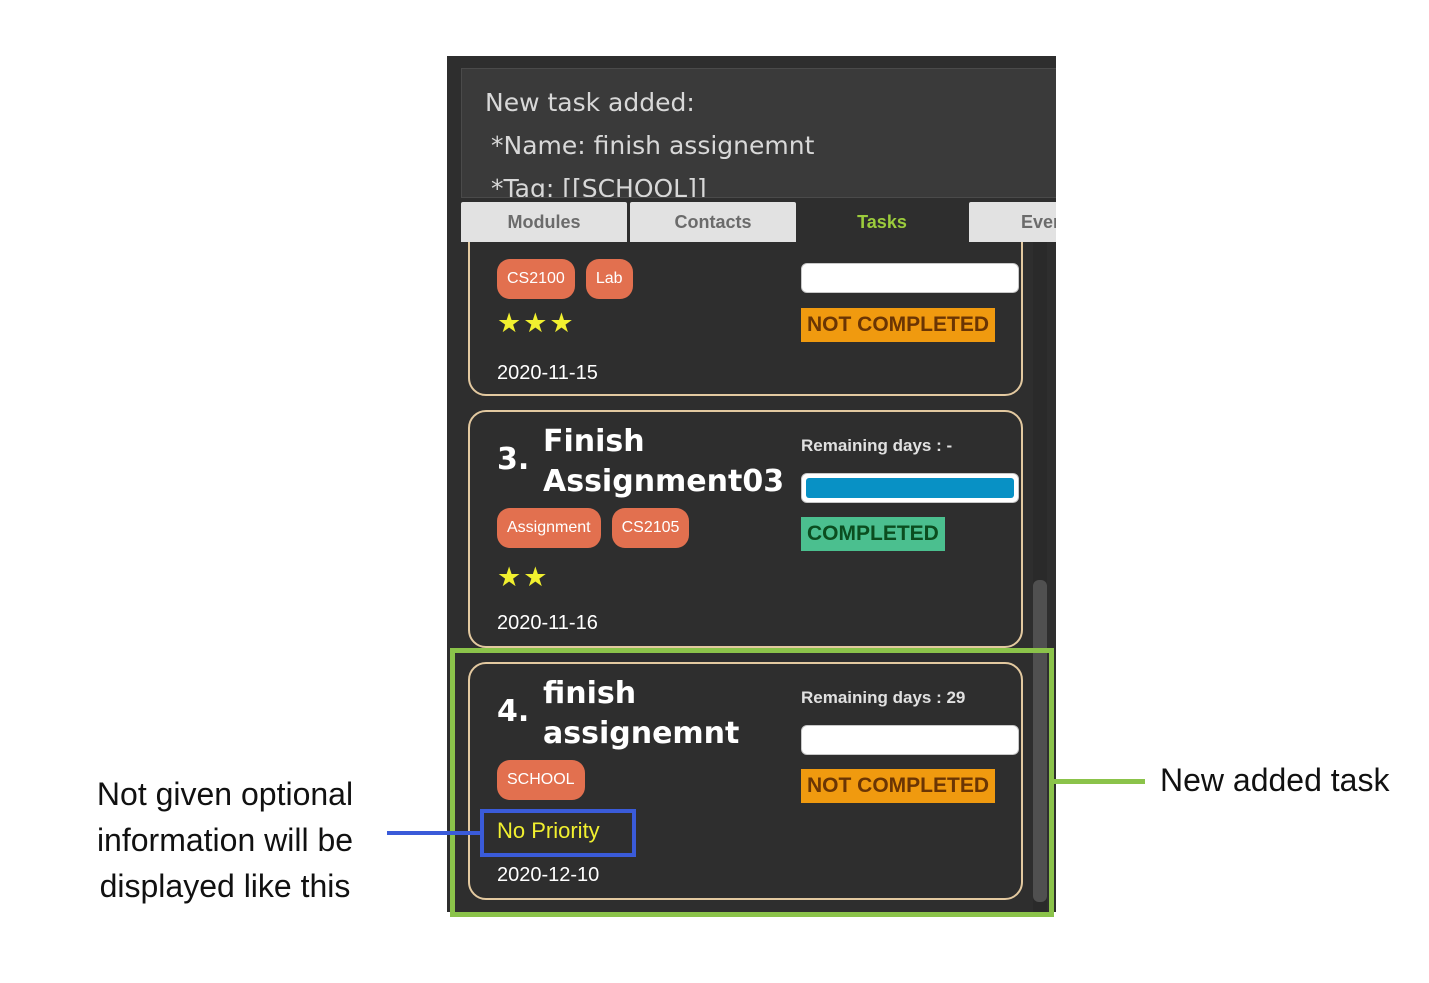  What do you see at coordinates (547, 623) in the screenshot?
I see `task-date: 2020-11-16` at bounding box center [547, 623].